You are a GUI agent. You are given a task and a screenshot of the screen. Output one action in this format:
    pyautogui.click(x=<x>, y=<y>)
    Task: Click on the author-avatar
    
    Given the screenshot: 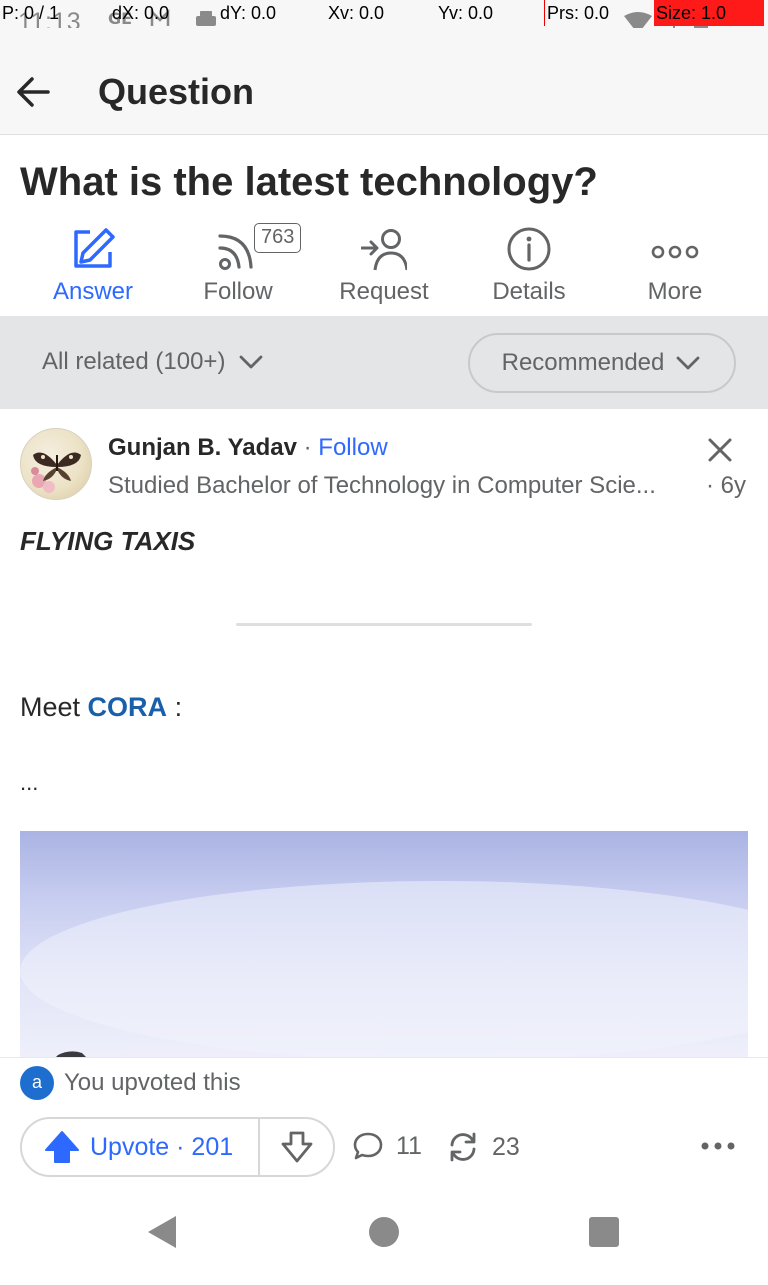 What is the action you would take?
    pyautogui.click(x=56, y=464)
    